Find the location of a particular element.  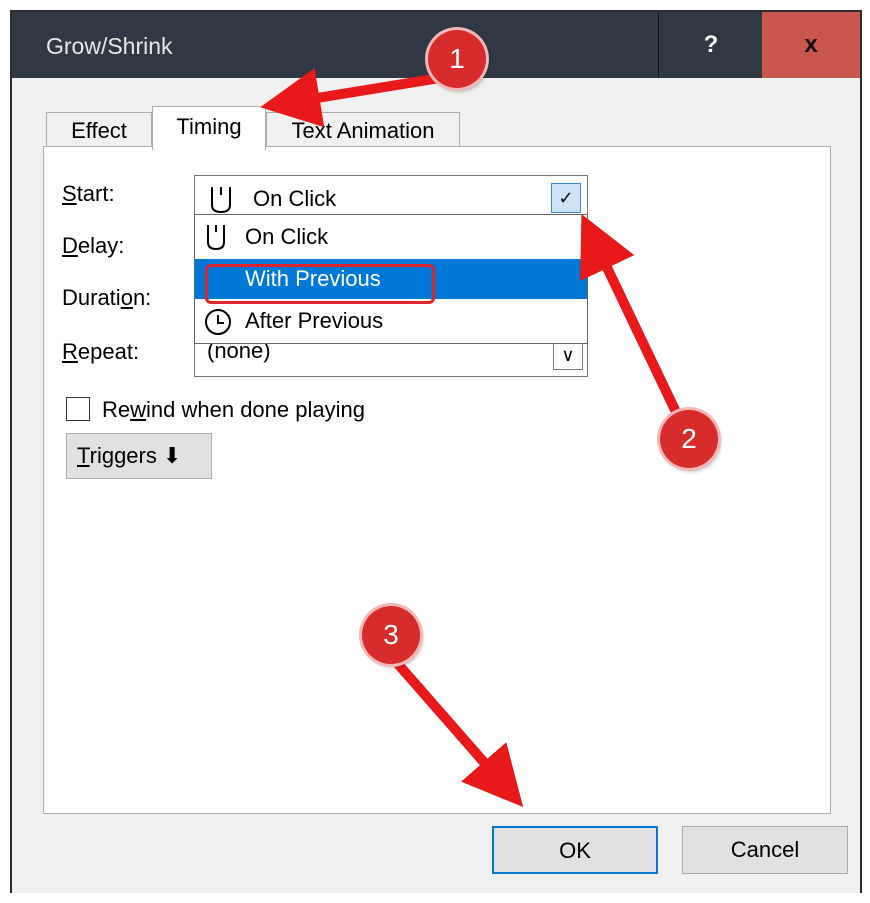

annotation-badge-1: 1 is located at coordinates (457, 59).